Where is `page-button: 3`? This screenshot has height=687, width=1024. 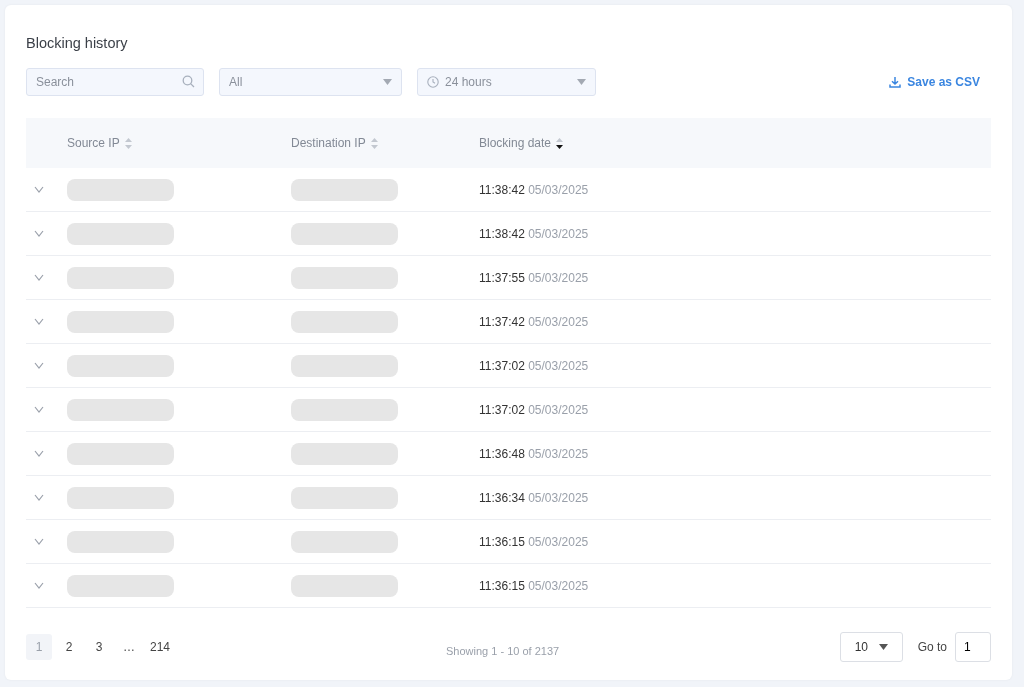
page-button: 3 is located at coordinates (99, 647).